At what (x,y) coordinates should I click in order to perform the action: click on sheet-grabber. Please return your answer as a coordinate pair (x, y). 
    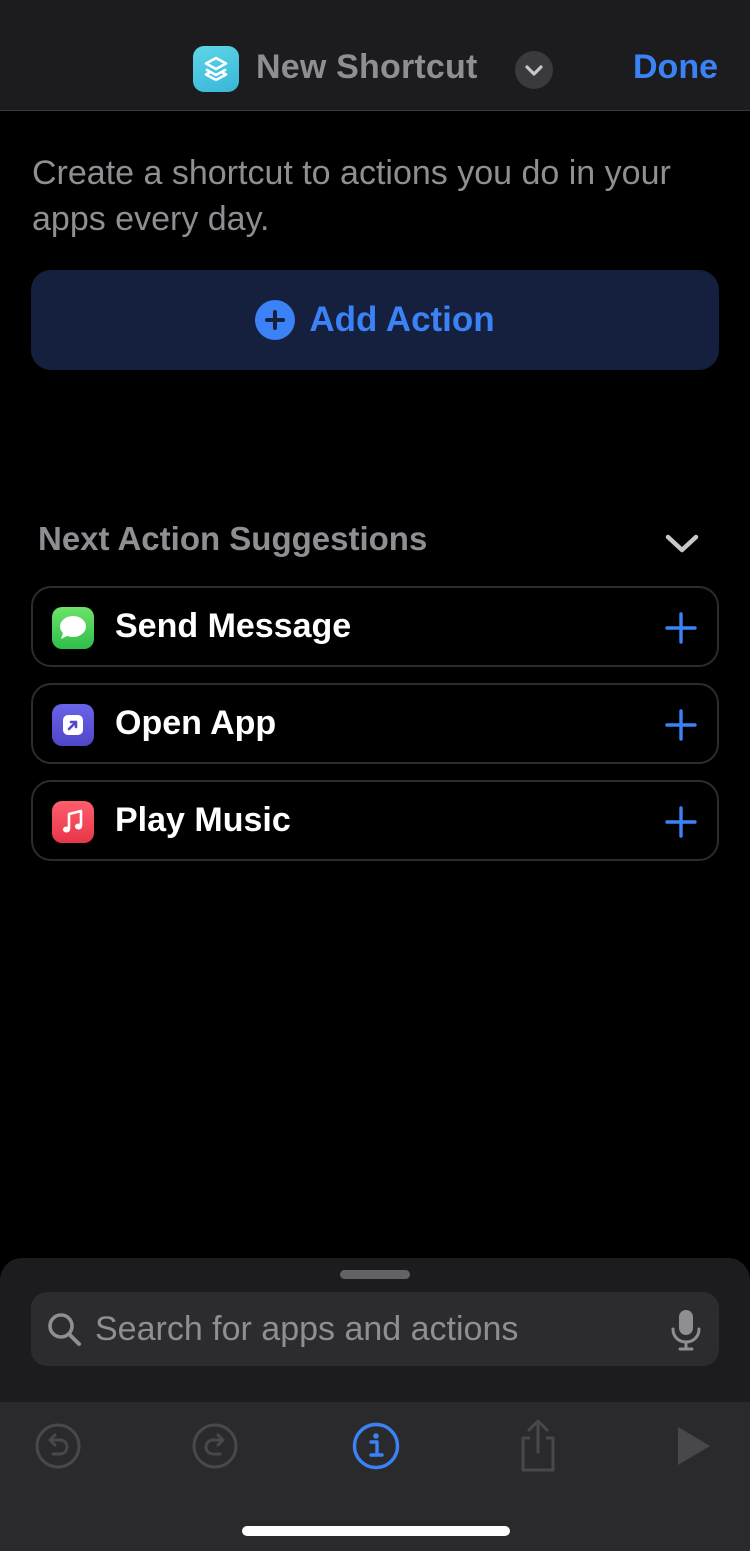
    Looking at the image, I should click on (375, 1274).